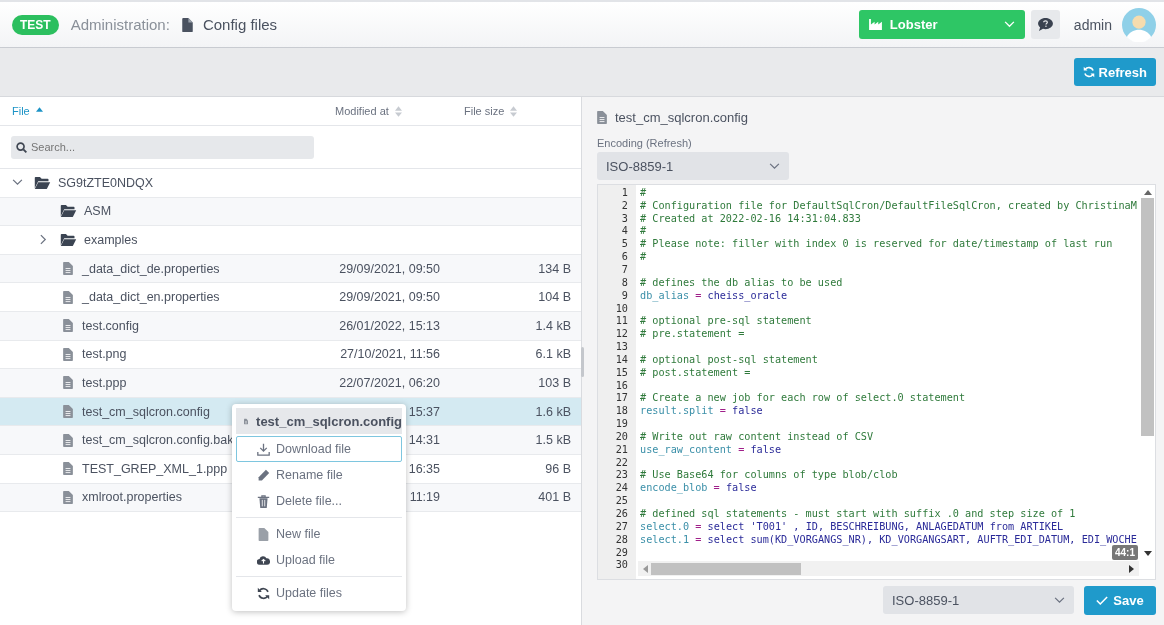  Describe the element at coordinates (624, 282) in the screenshot. I see `line-number: 8` at that location.